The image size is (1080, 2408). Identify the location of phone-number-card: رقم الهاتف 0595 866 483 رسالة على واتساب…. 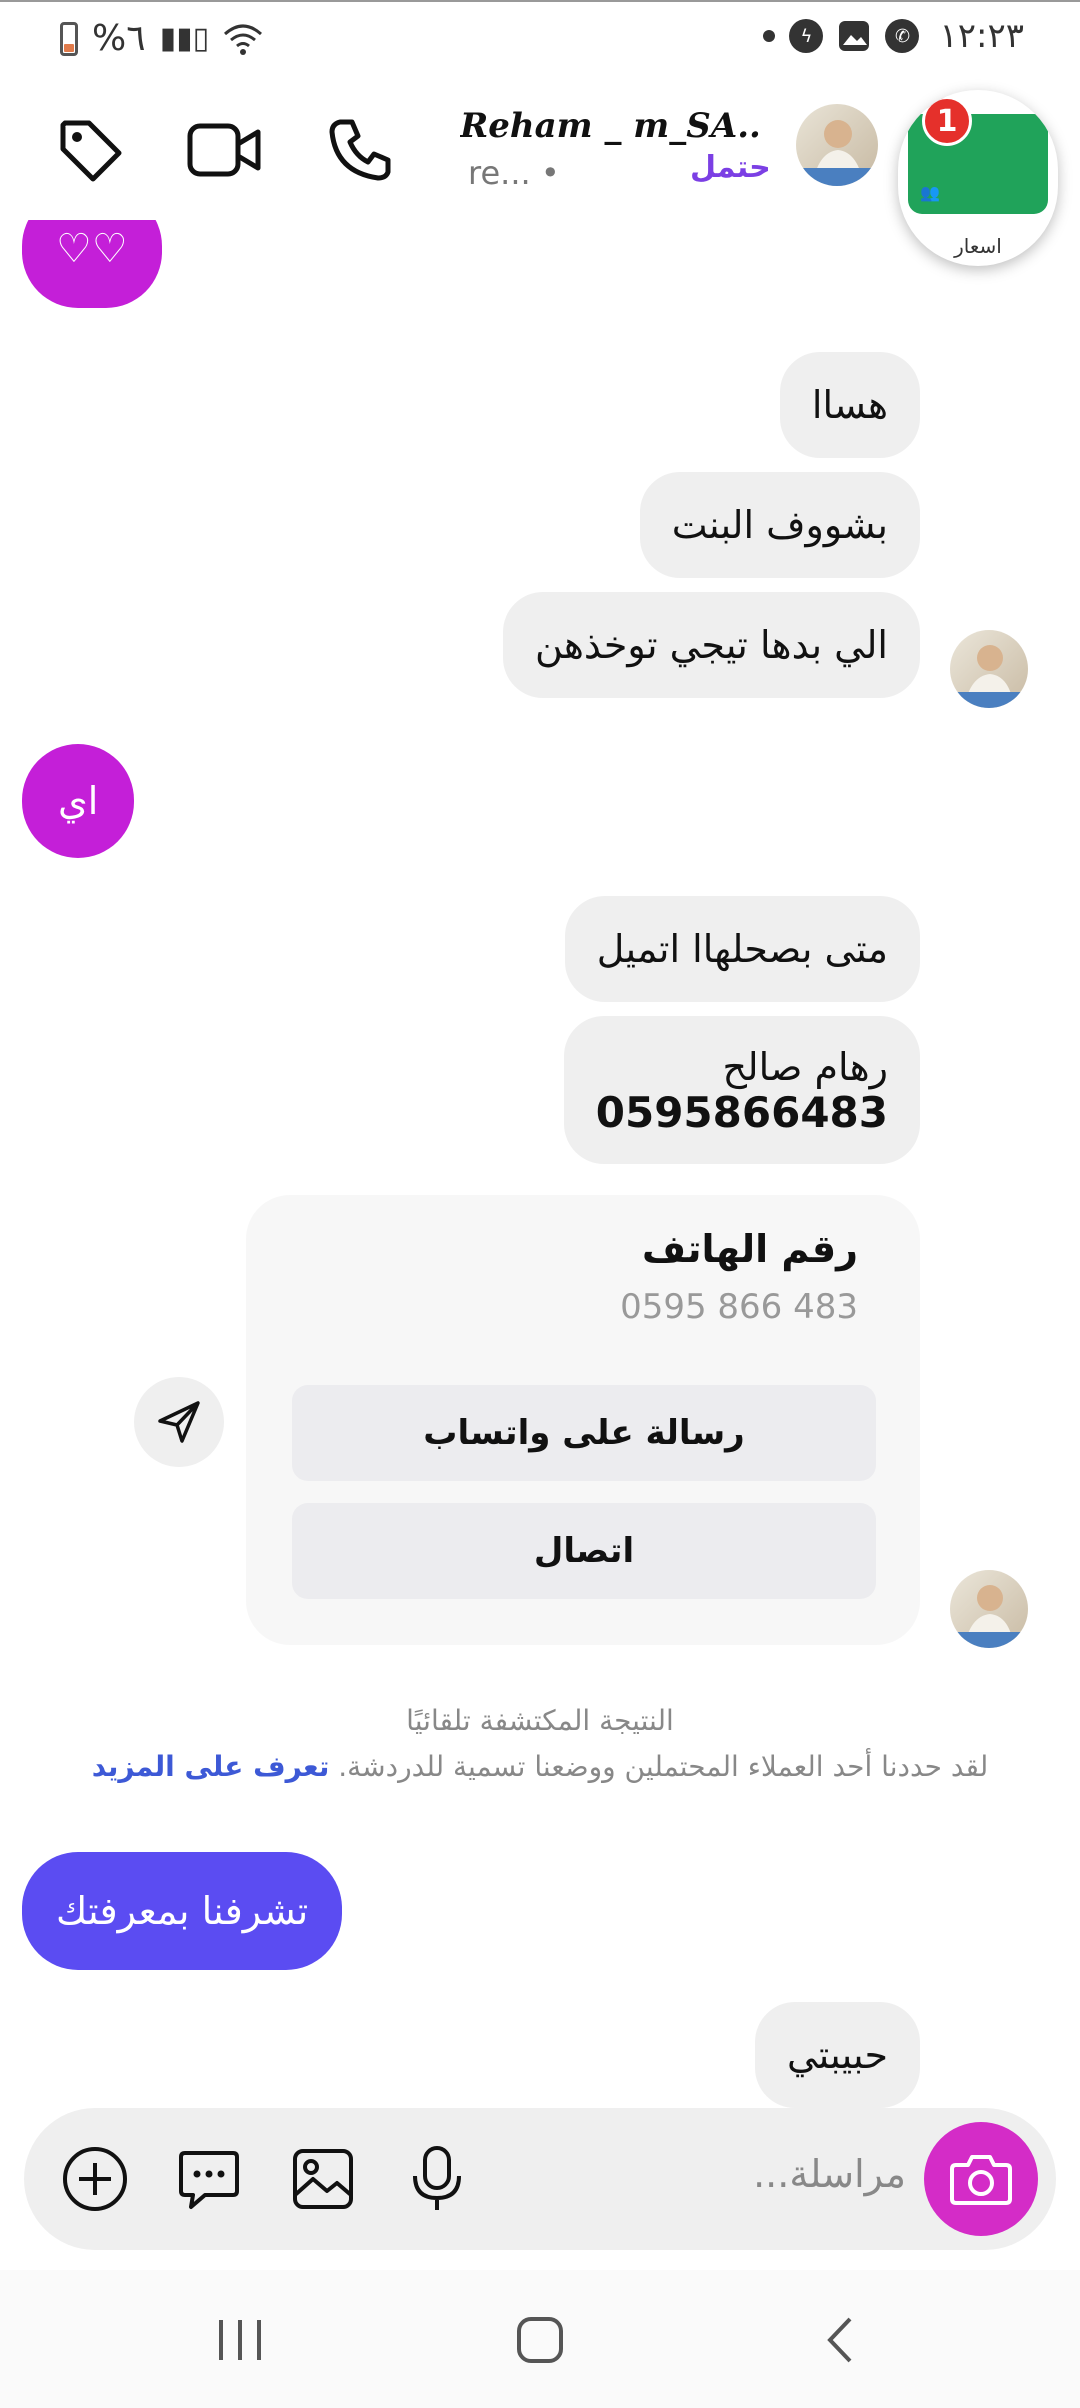
(583, 1420).